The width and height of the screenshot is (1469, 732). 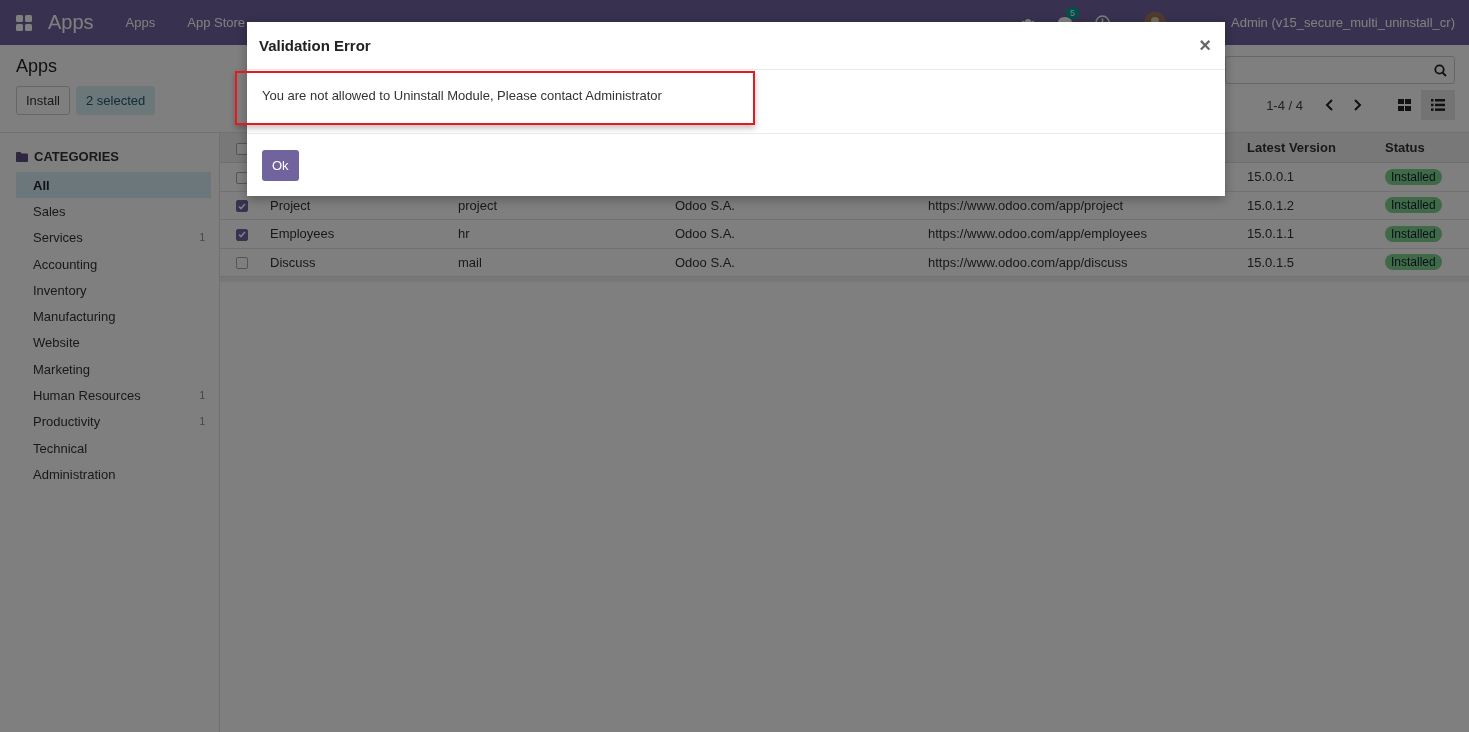 What do you see at coordinates (113, 185) in the screenshot?
I see `category-item: All` at bounding box center [113, 185].